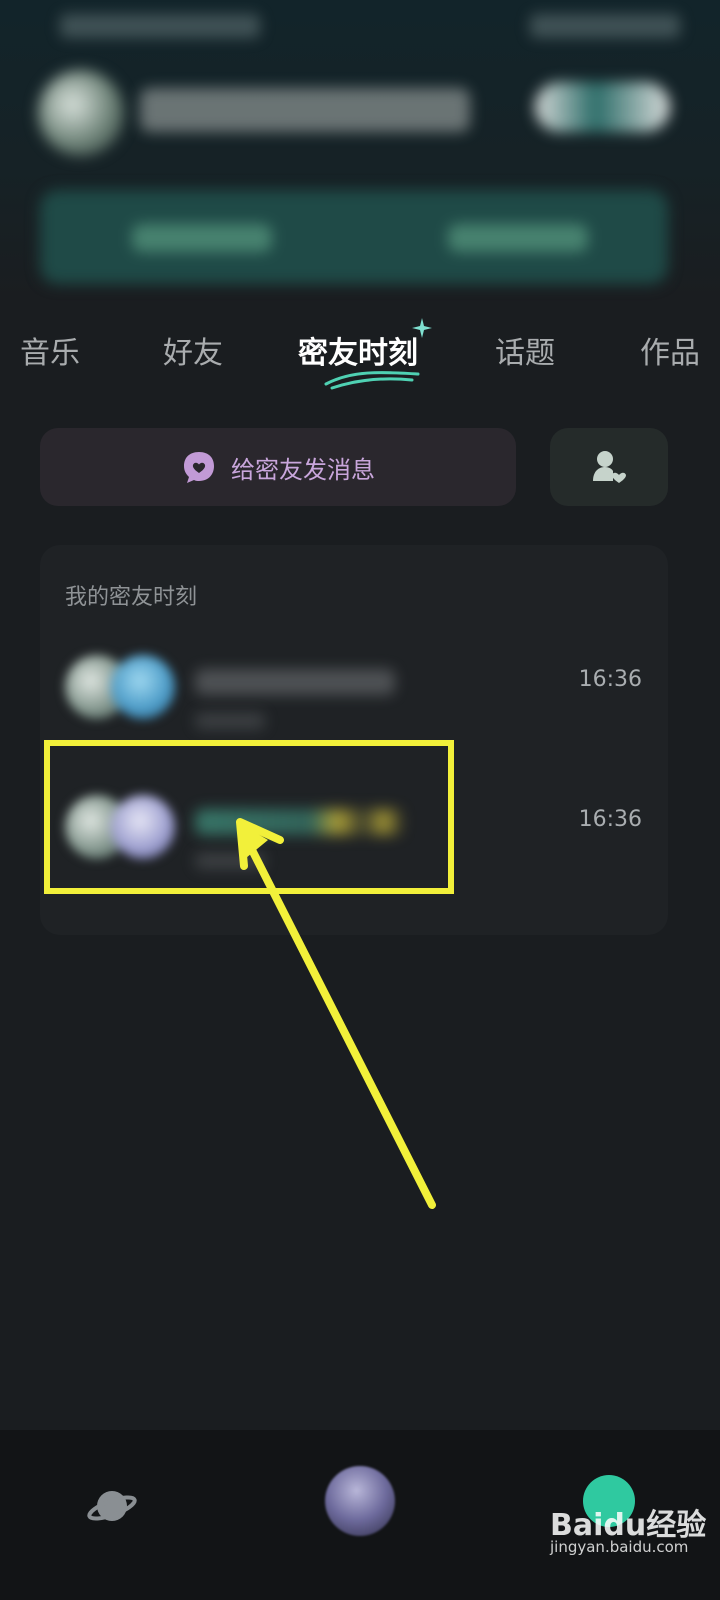 This screenshot has width=720, height=1600. I want to click on profile-name, so click(305, 110).